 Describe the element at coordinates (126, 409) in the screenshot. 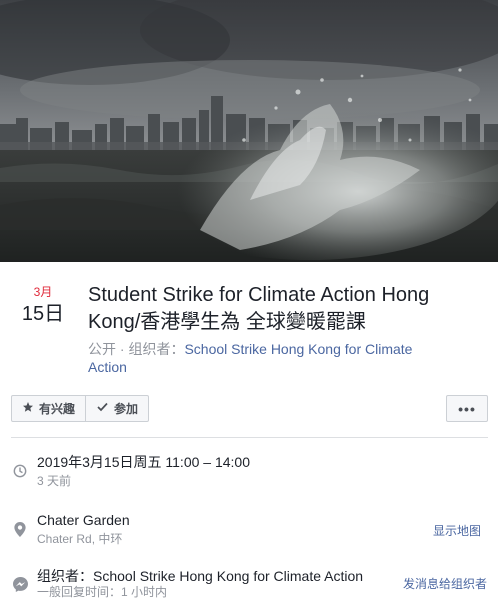

I see `going-label: 参加` at that location.